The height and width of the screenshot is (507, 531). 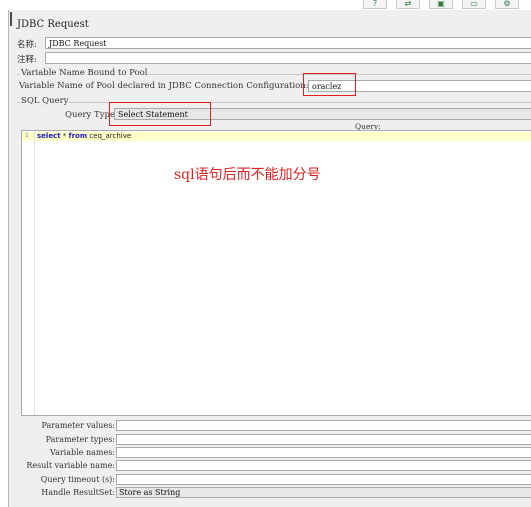 What do you see at coordinates (49, 136) in the screenshot?
I see `sql-keyword-select: select` at bounding box center [49, 136].